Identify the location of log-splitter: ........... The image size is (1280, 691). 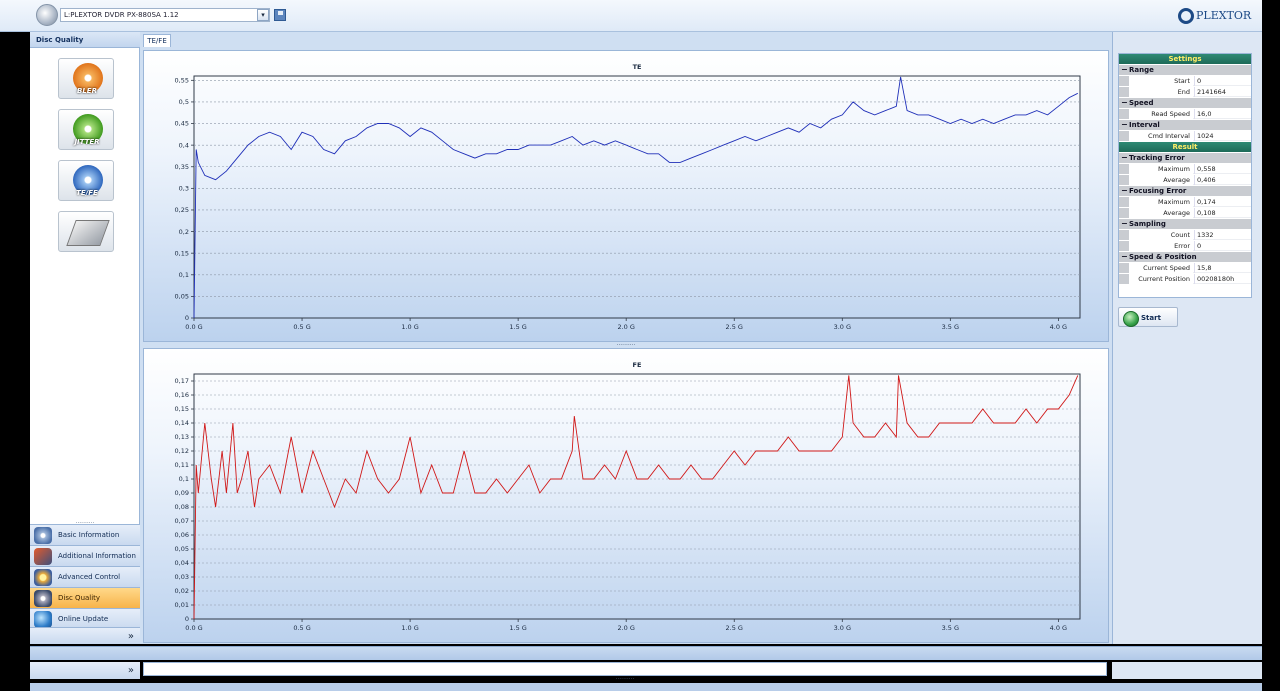
(625, 678).